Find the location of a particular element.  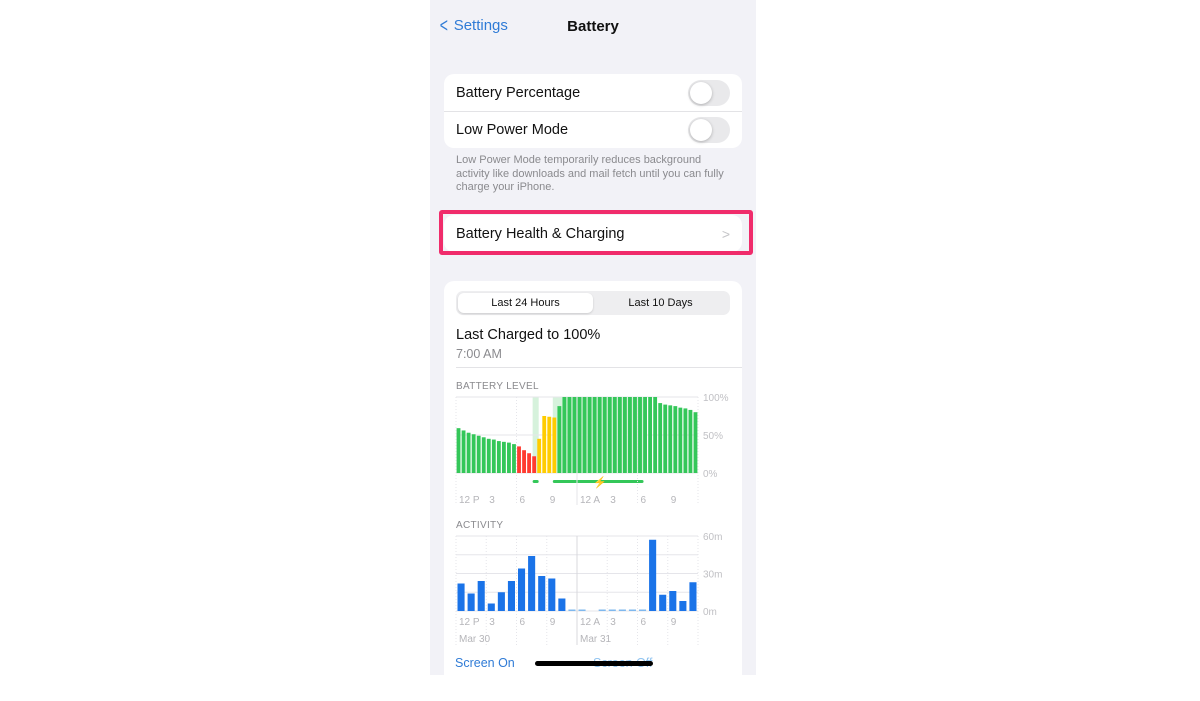

home-indicator is located at coordinates (594, 663).